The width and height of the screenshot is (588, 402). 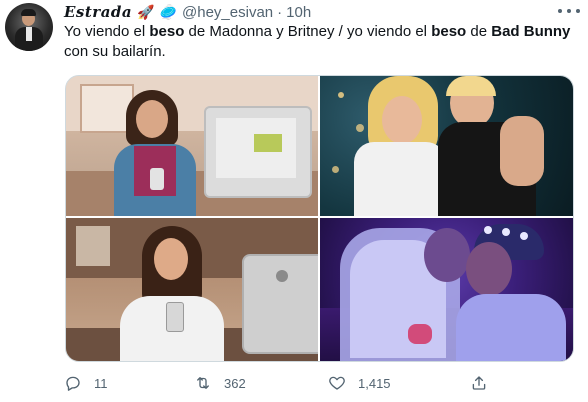 I want to click on tweet-text-part: con su bailarín., so click(x=115, y=51).